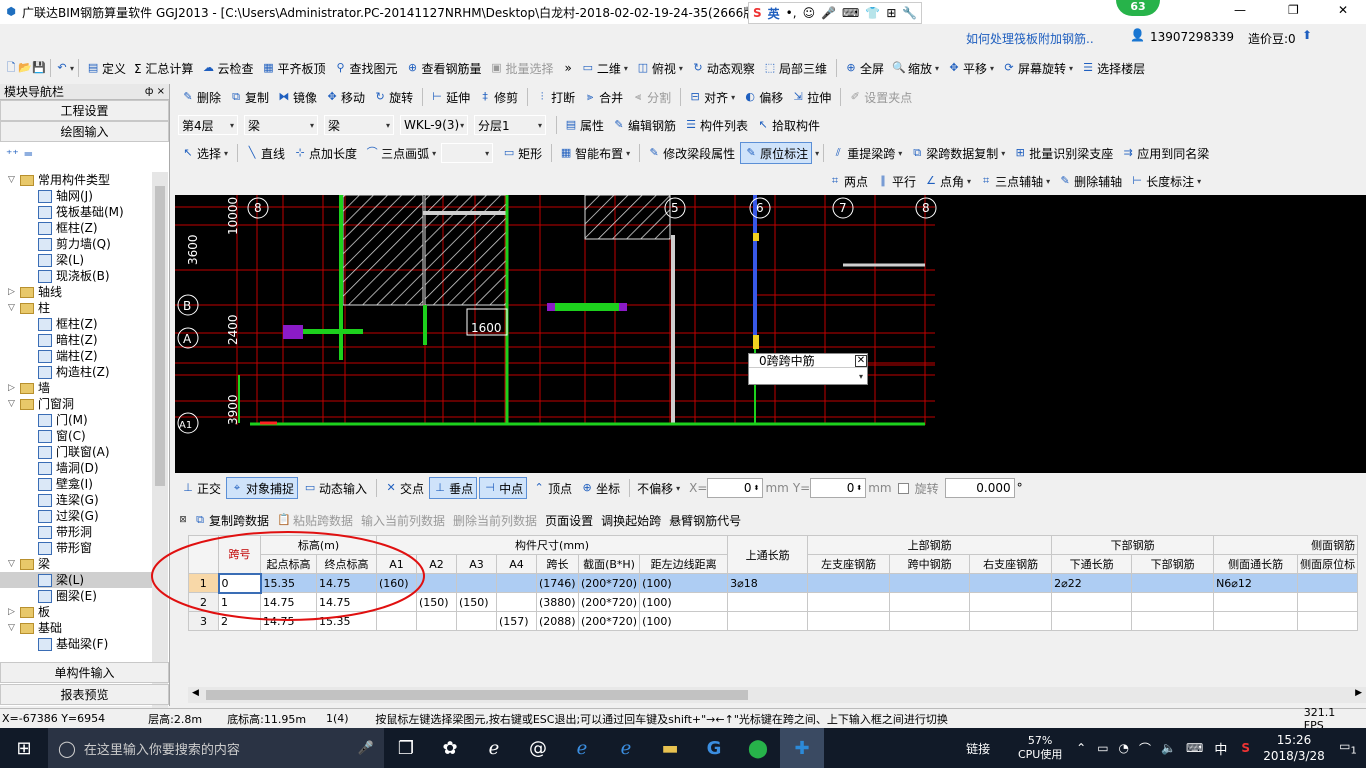 The image size is (1366, 768). I want to click on tree-item: 暗柱(Z), so click(76, 340).